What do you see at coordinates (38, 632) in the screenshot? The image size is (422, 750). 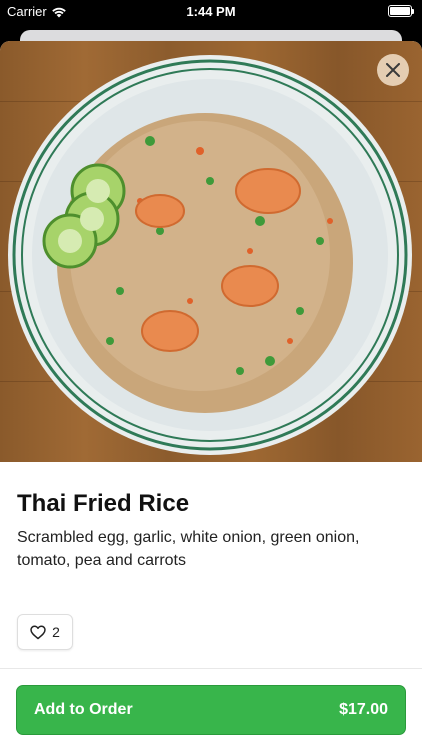 I see `heart-icon` at bounding box center [38, 632].